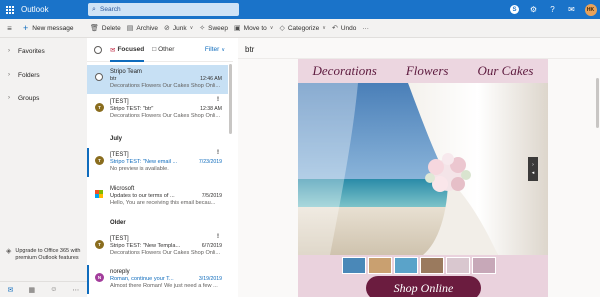  I want to click on email-nav-flowers: Flowers, so click(427, 71).